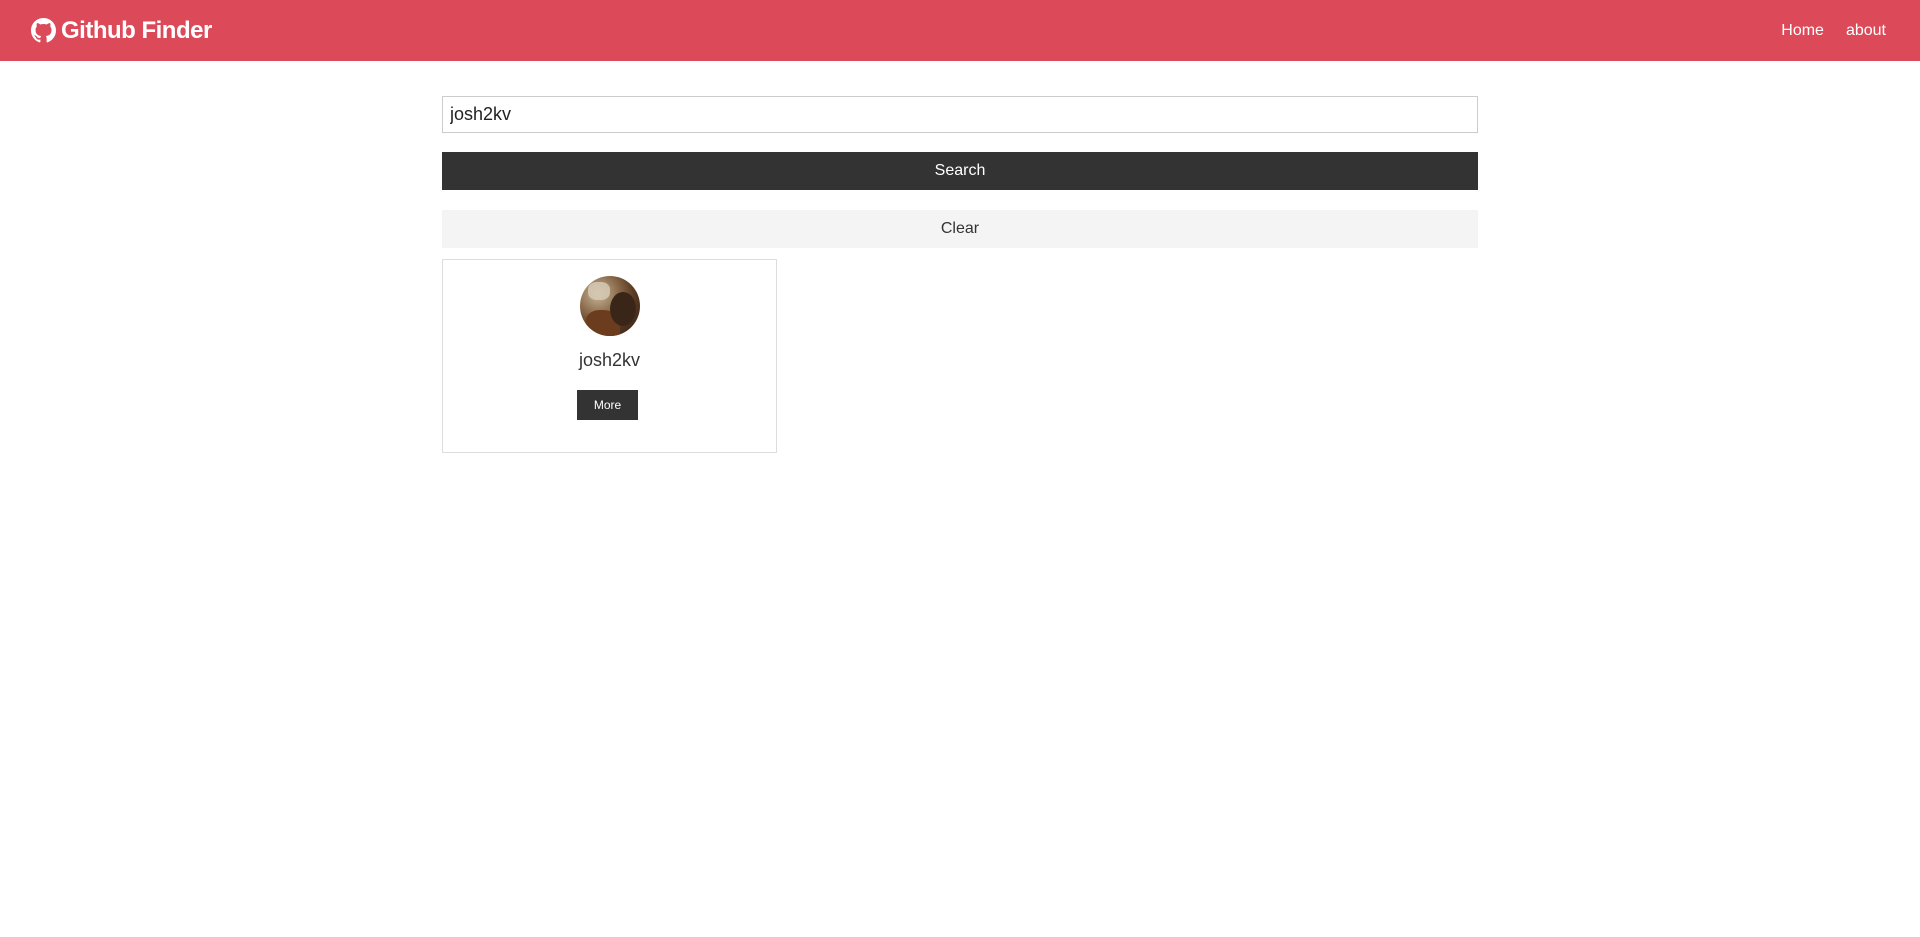 The width and height of the screenshot is (1920, 937). Describe the element at coordinates (960, 30) in the screenshot. I see `navbar: Github Finder Home about` at that location.